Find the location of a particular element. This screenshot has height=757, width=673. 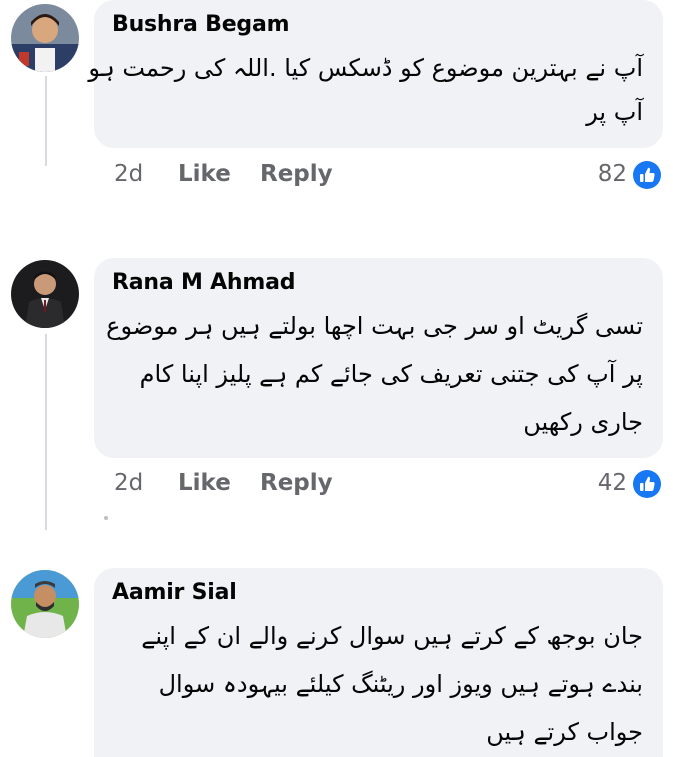

reaction-count: 42 is located at coordinates (612, 483).